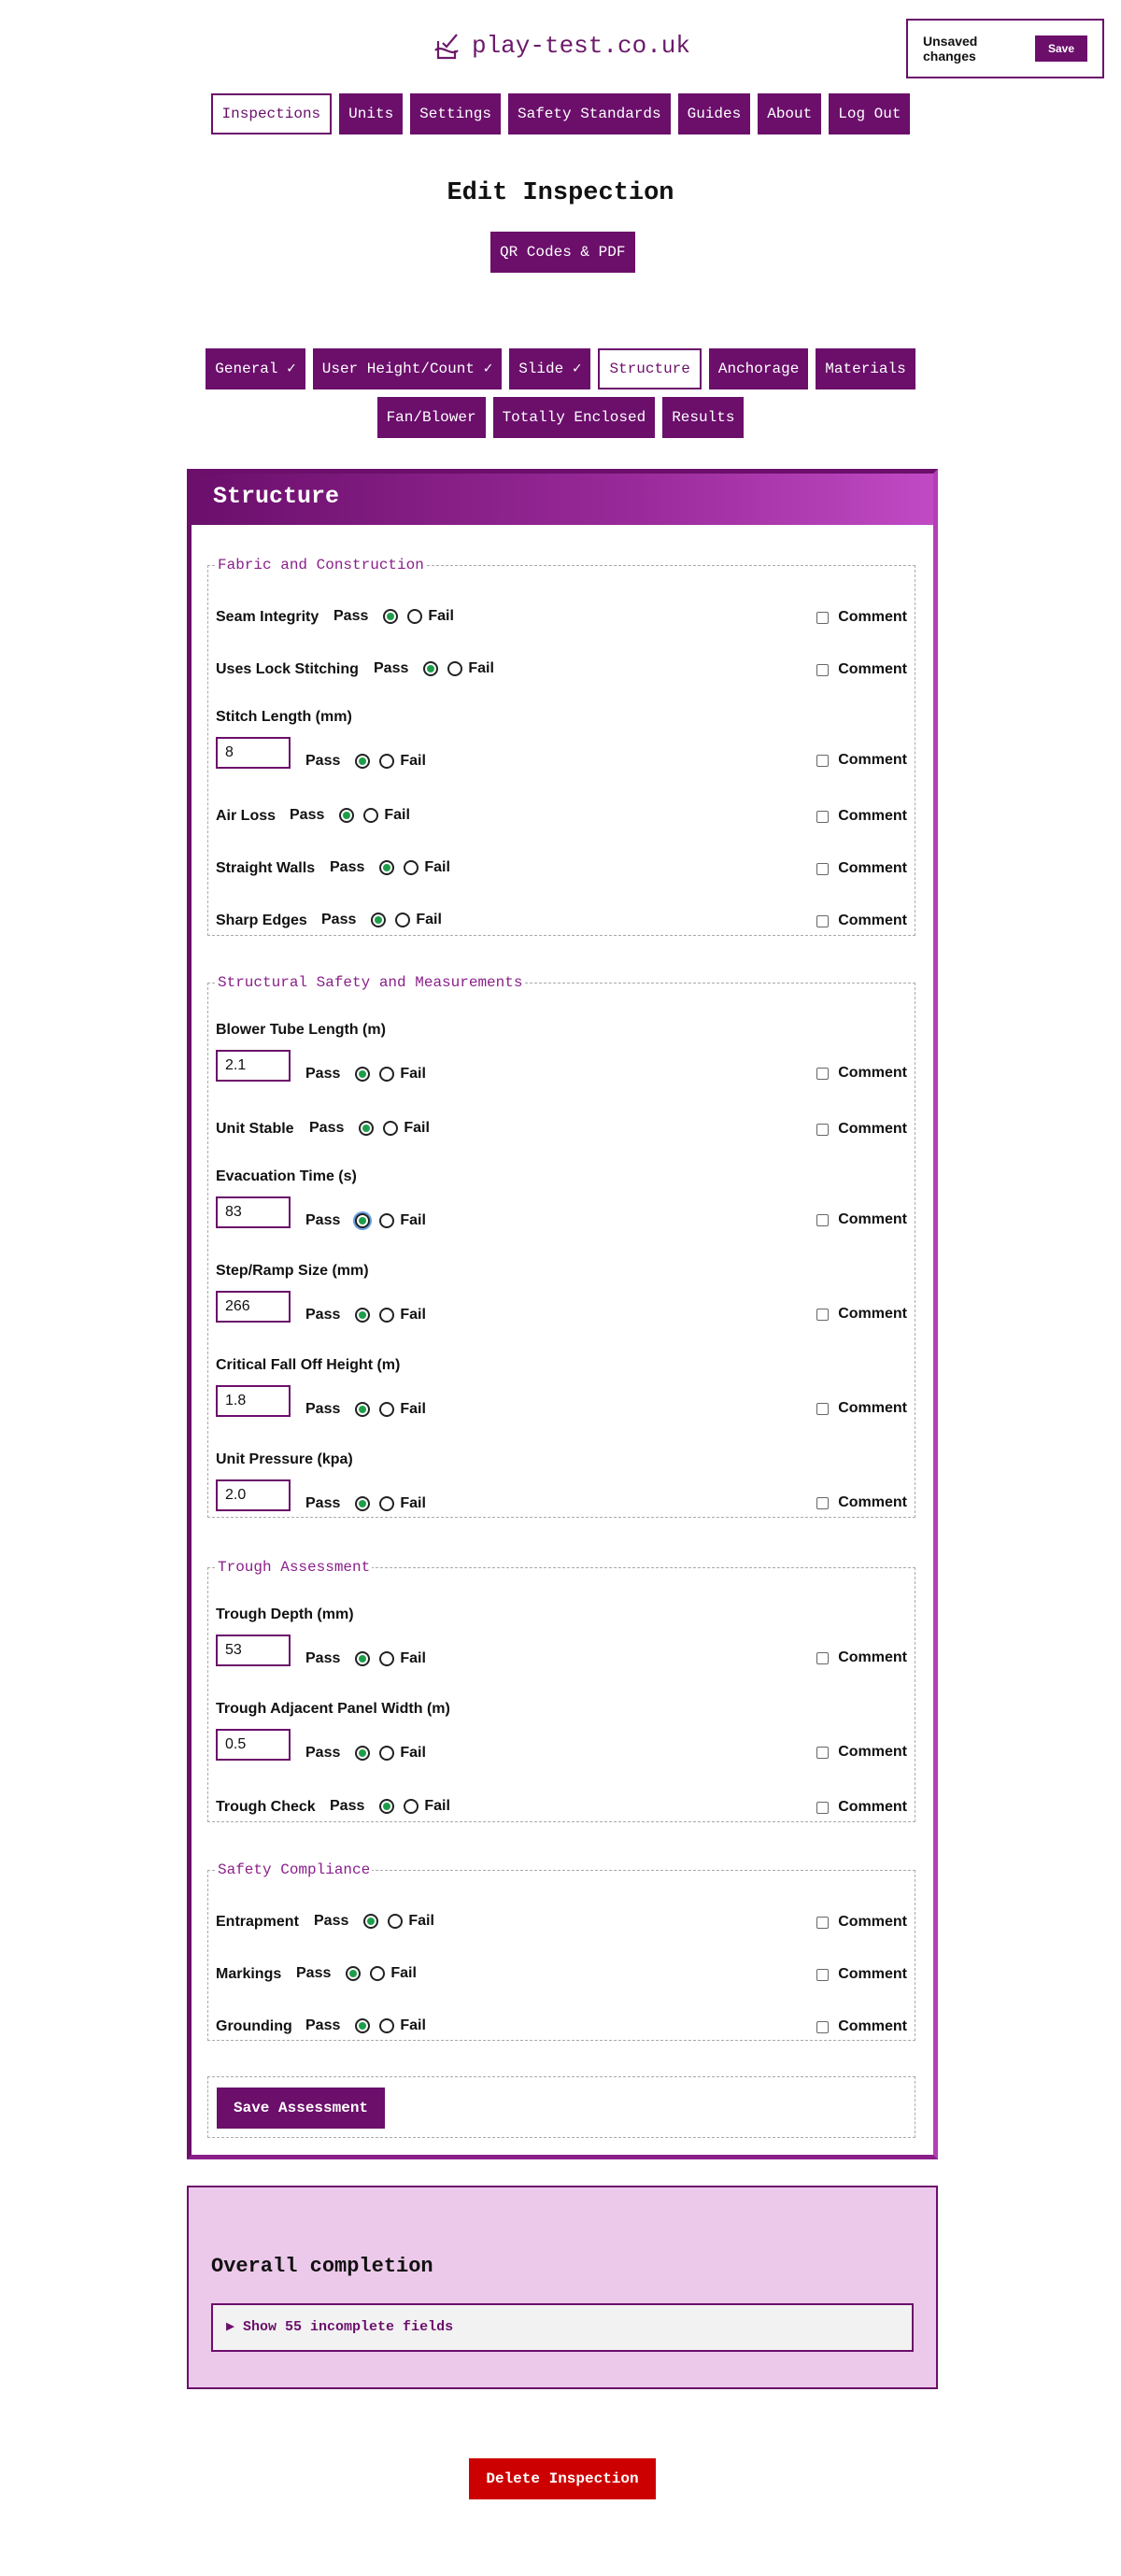 Image resolution: width=1121 pixels, height=2576 pixels. Describe the element at coordinates (253, 1495) in the screenshot. I see `unit-pressure-input: 2.0` at that location.